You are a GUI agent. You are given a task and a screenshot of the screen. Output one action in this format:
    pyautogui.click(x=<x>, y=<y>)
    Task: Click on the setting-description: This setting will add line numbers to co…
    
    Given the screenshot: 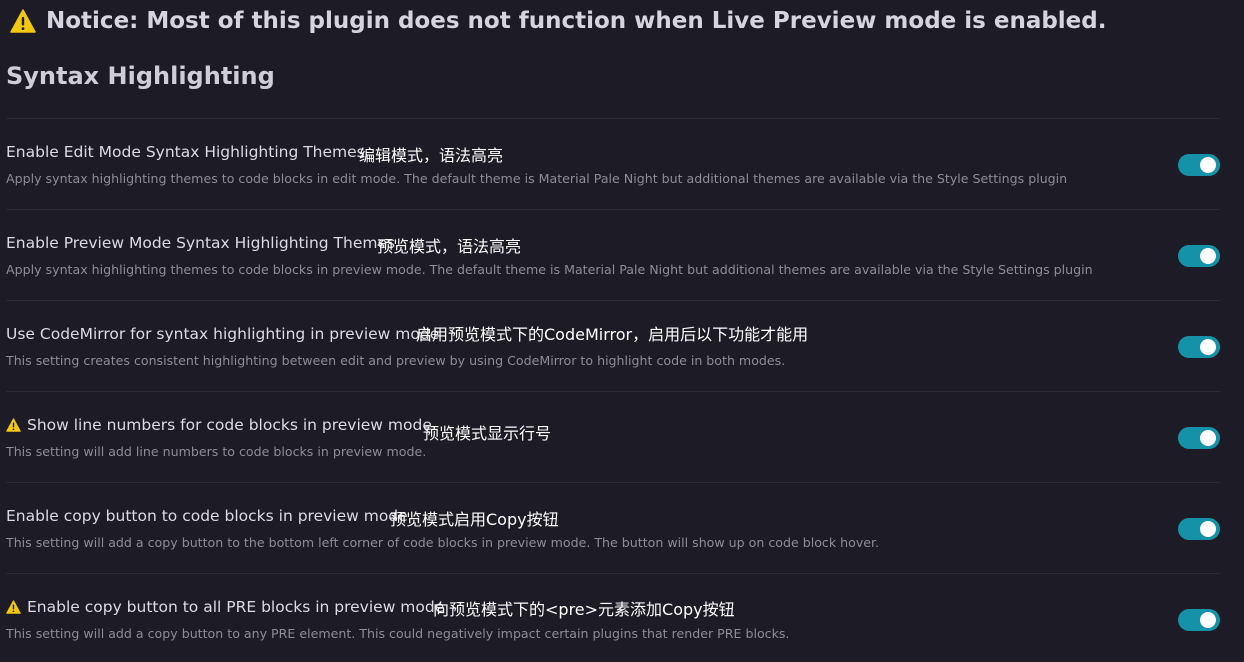 What is the action you would take?
    pyautogui.click(x=216, y=451)
    